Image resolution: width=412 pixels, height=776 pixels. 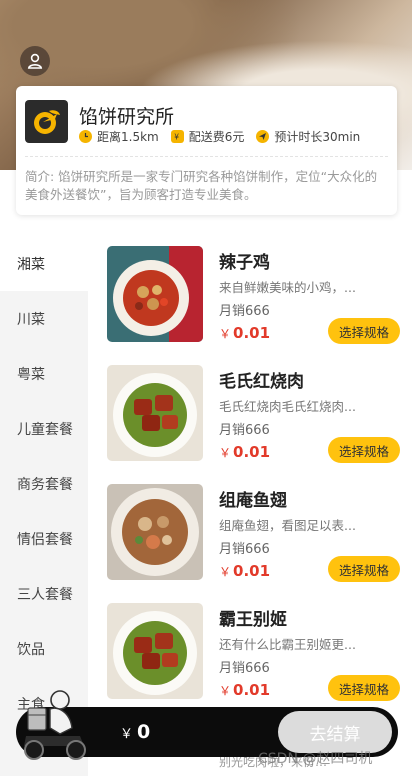 I want to click on store-meta-row: 距离1.5km ¥ 配送费6元 预计时长30min, so click(x=219, y=136).